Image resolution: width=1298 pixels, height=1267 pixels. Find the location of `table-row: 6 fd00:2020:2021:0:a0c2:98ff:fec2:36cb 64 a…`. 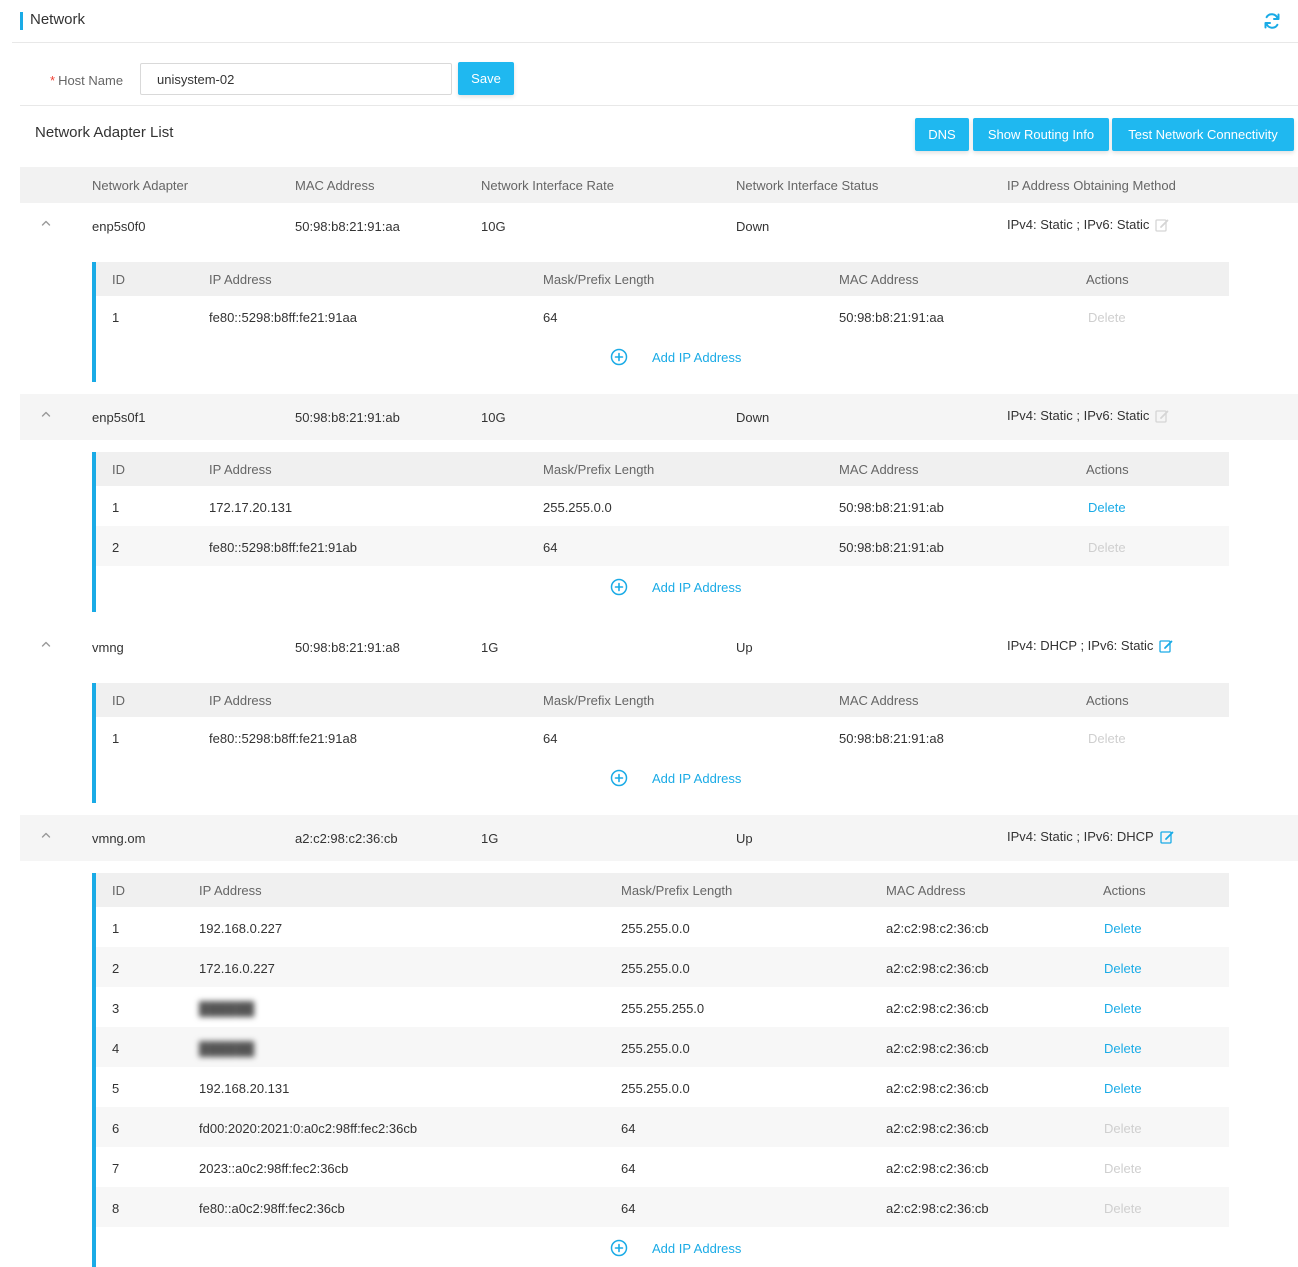

table-row: 6 fd00:2020:2021:0:a0c2:98ff:fec2:36cb 64 a… is located at coordinates (662, 1127).